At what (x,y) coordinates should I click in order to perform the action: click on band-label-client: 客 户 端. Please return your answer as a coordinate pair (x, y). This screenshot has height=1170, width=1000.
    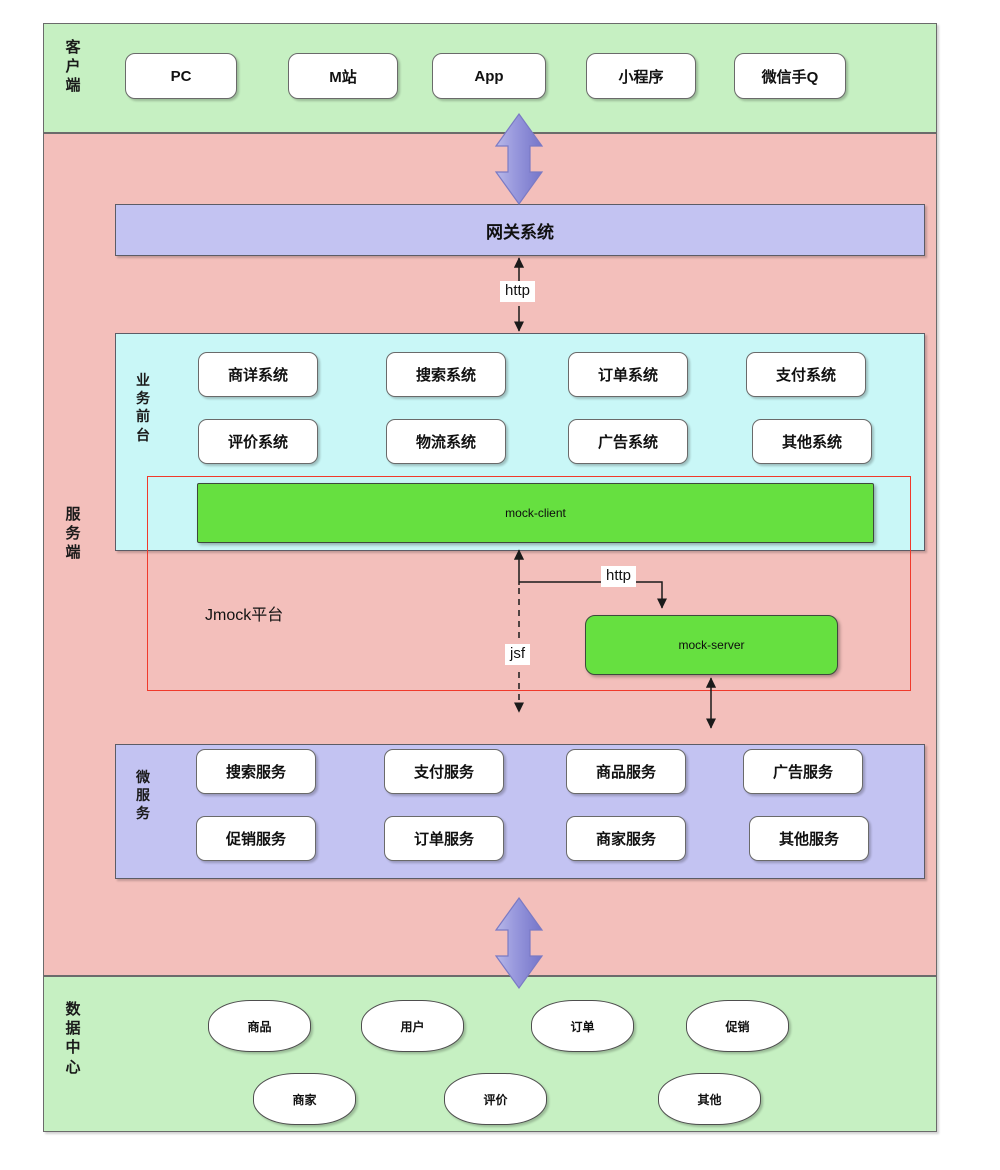
    Looking at the image, I should click on (73, 67).